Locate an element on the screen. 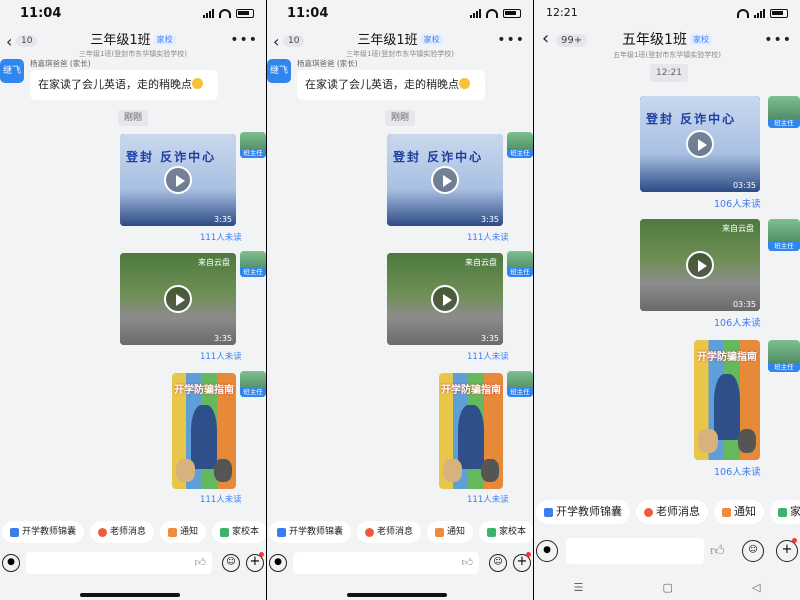  input-bar: ● 👍︎ ☺ + is located at coordinates (667, 551).